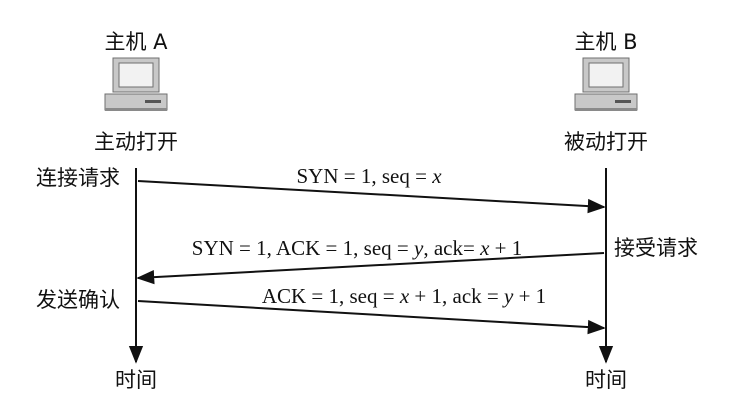 The image size is (736, 414). I want to click on host-a-event-connect-request: 连接请求, so click(78, 178).